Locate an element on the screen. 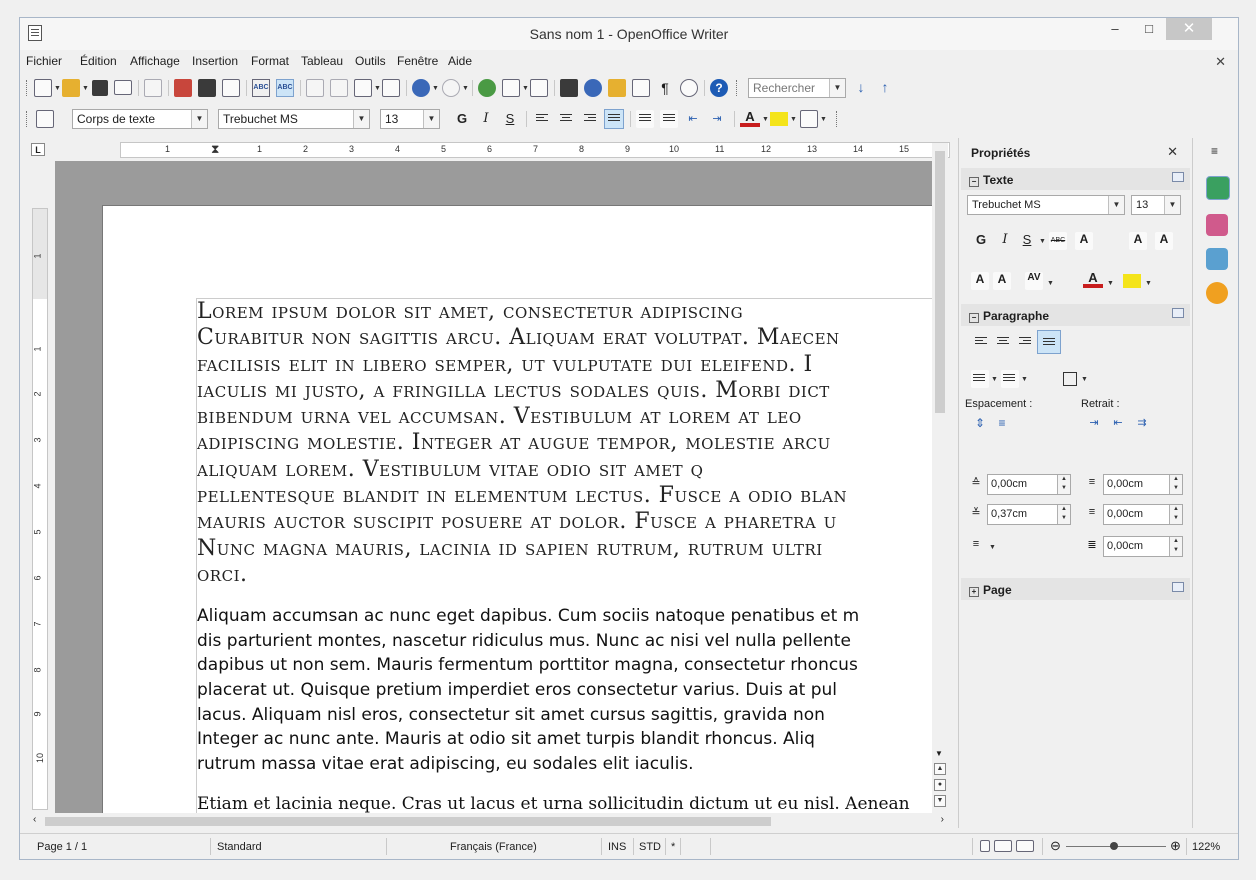 Image resolution: width=1256 pixels, height=880 pixels. print-icon is located at coordinates (207, 88).